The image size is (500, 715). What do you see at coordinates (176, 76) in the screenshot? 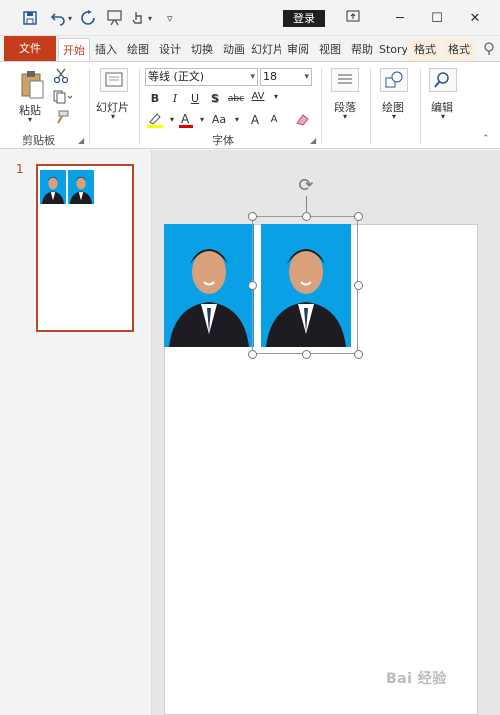
I see `font-name-value: 等线 (正文)` at bounding box center [176, 76].